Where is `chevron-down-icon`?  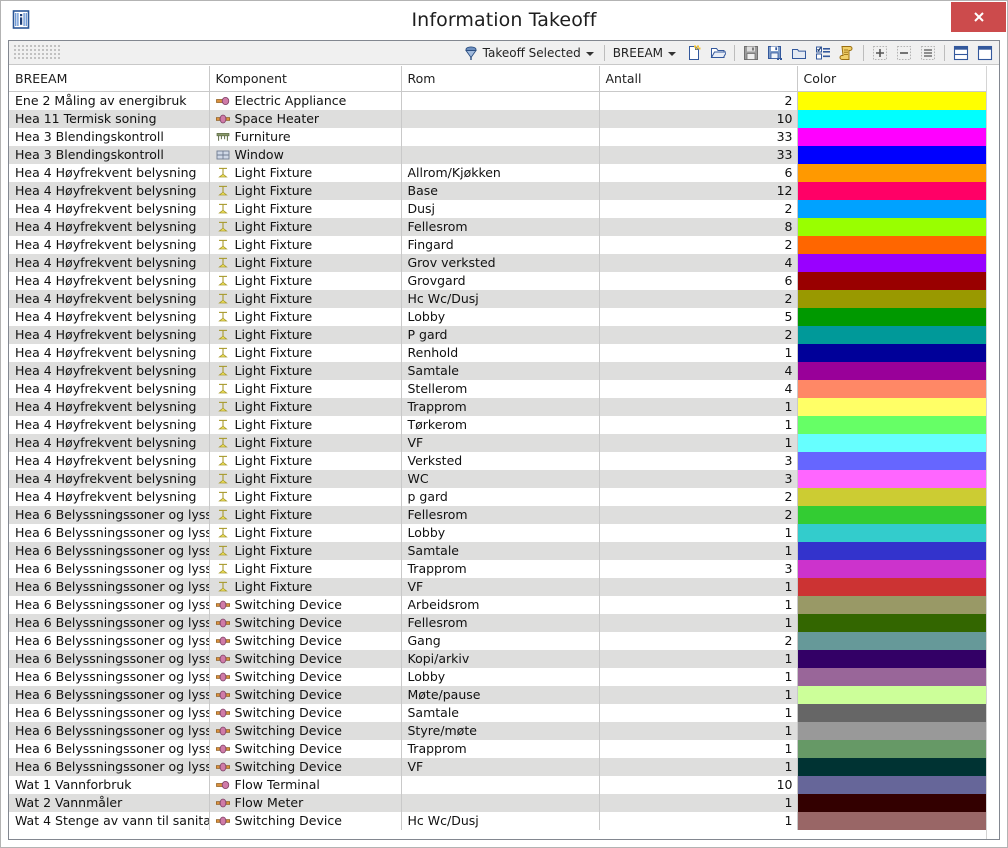 chevron-down-icon is located at coordinates (672, 53).